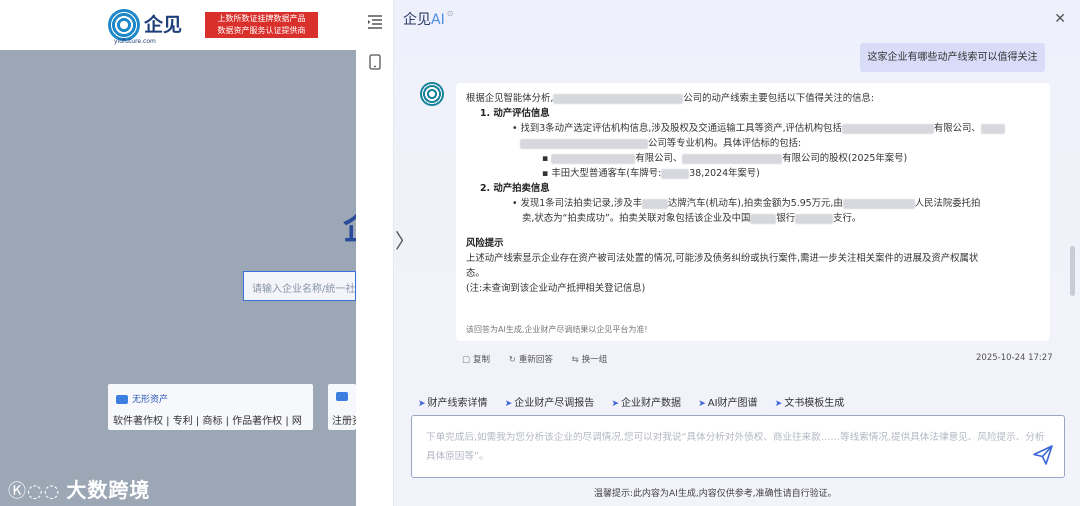  I want to click on company-search-input: 请输入企业名称/统一社, so click(299, 286).